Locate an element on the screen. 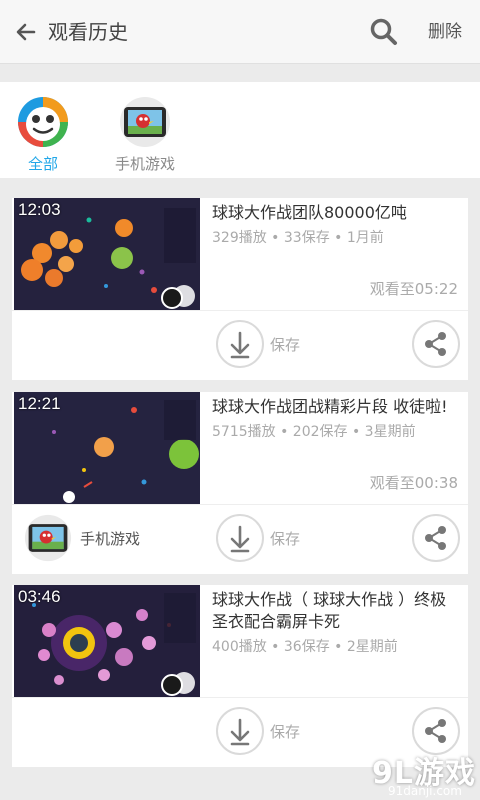 This screenshot has height=800, width=480. category-mobile-games: 手机游戏 is located at coordinates (145, 135).